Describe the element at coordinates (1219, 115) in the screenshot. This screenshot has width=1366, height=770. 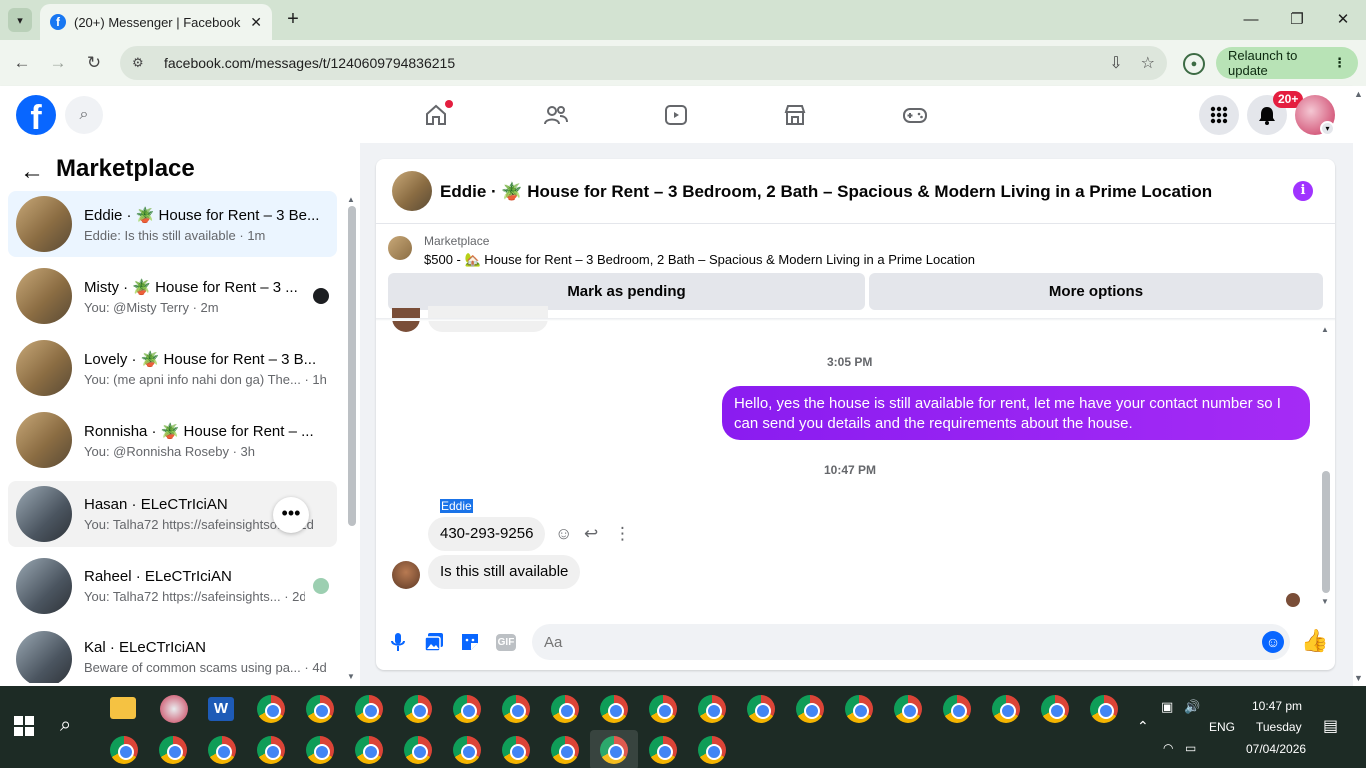
I see `menu-grid-icon` at that location.